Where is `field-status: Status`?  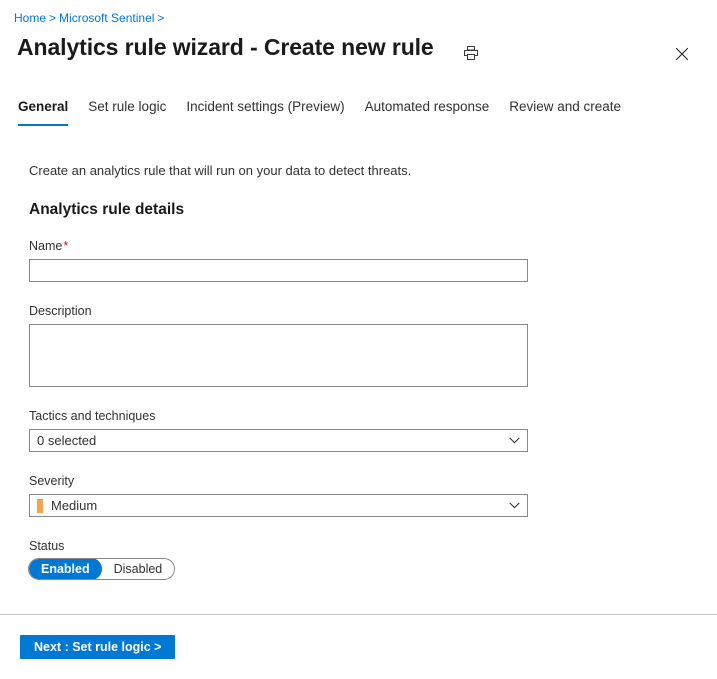
field-status: Status is located at coordinates (278, 548).